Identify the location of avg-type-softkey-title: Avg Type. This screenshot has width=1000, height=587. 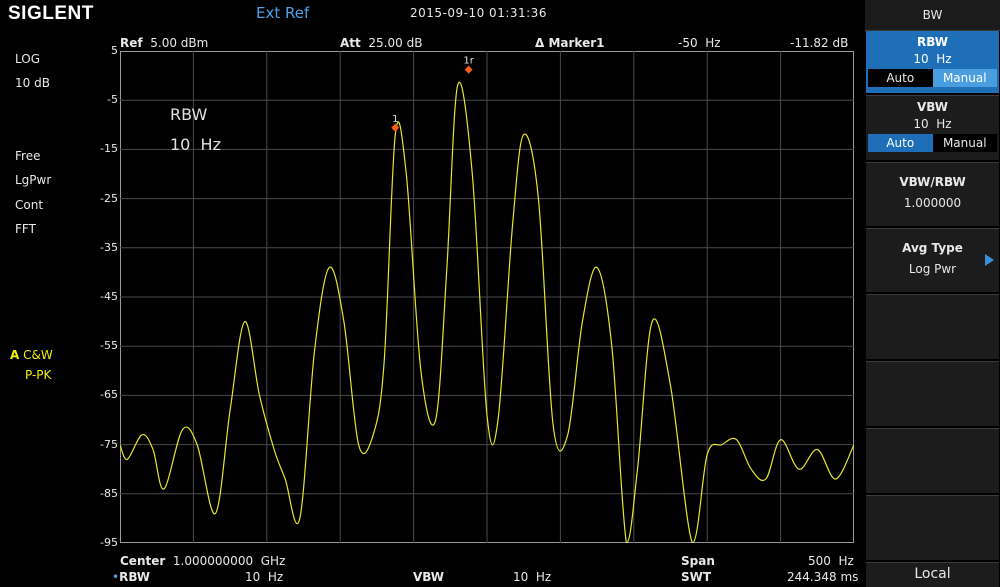
(932, 248).